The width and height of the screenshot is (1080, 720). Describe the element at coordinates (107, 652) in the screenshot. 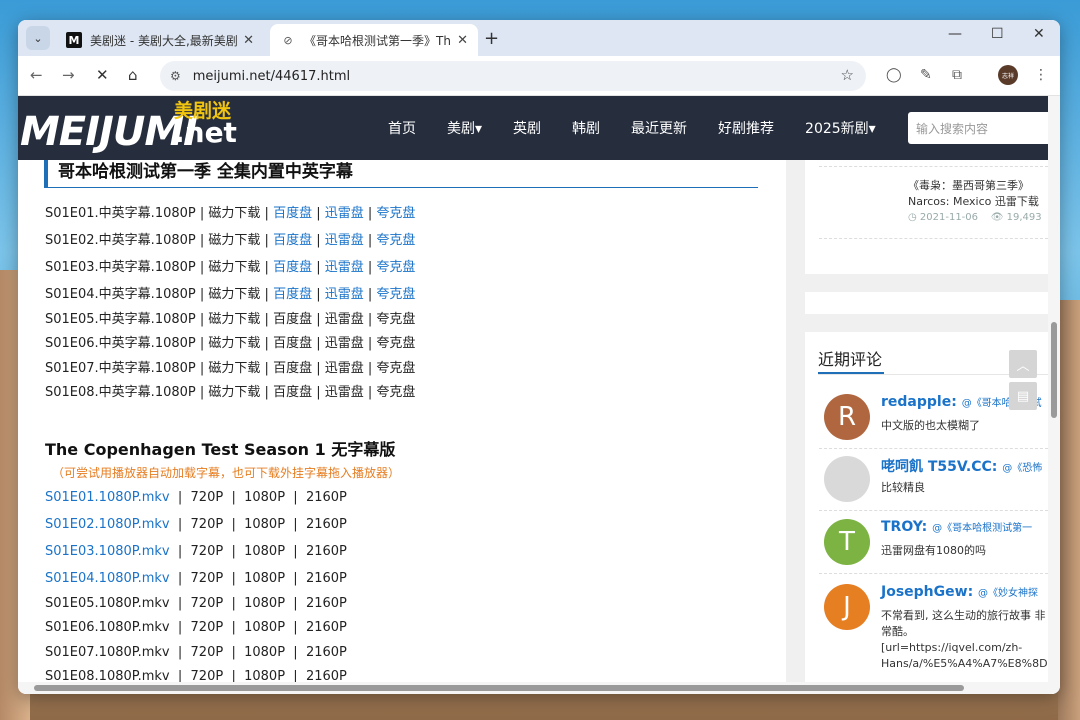

I see `file-name-link: S01E07.1080P.mkv` at that location.